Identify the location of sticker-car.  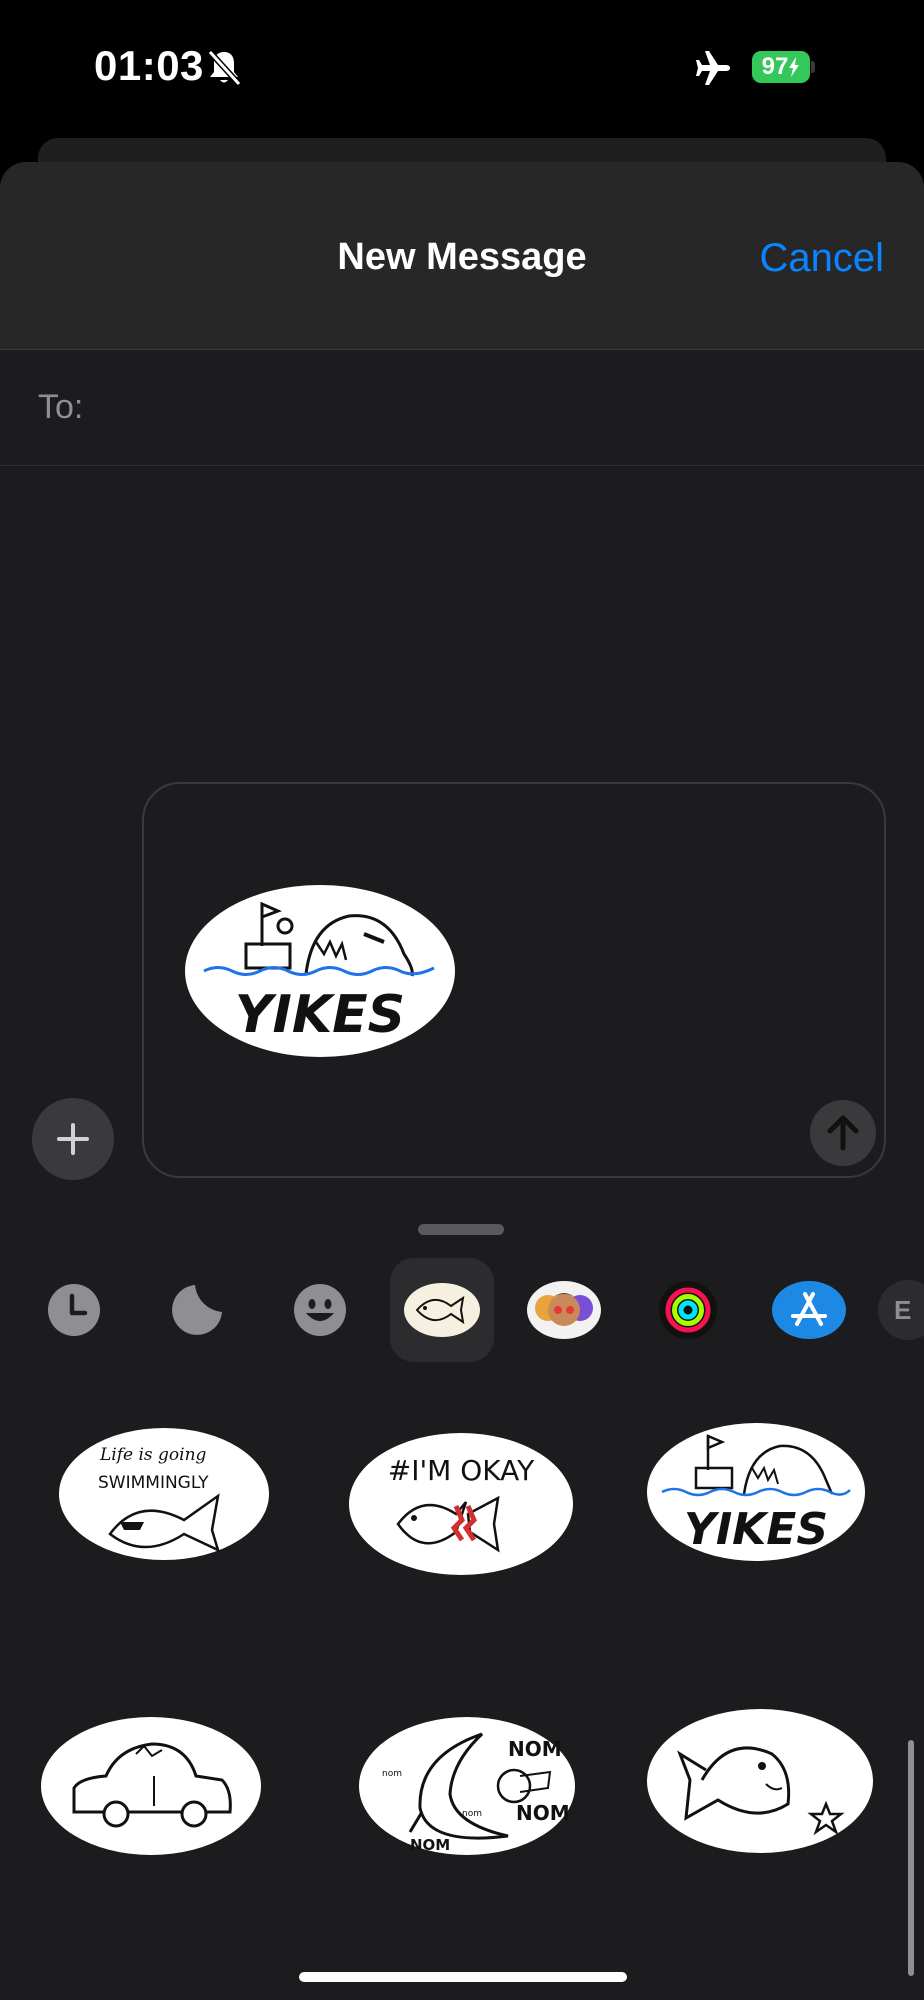
(151, 1786).